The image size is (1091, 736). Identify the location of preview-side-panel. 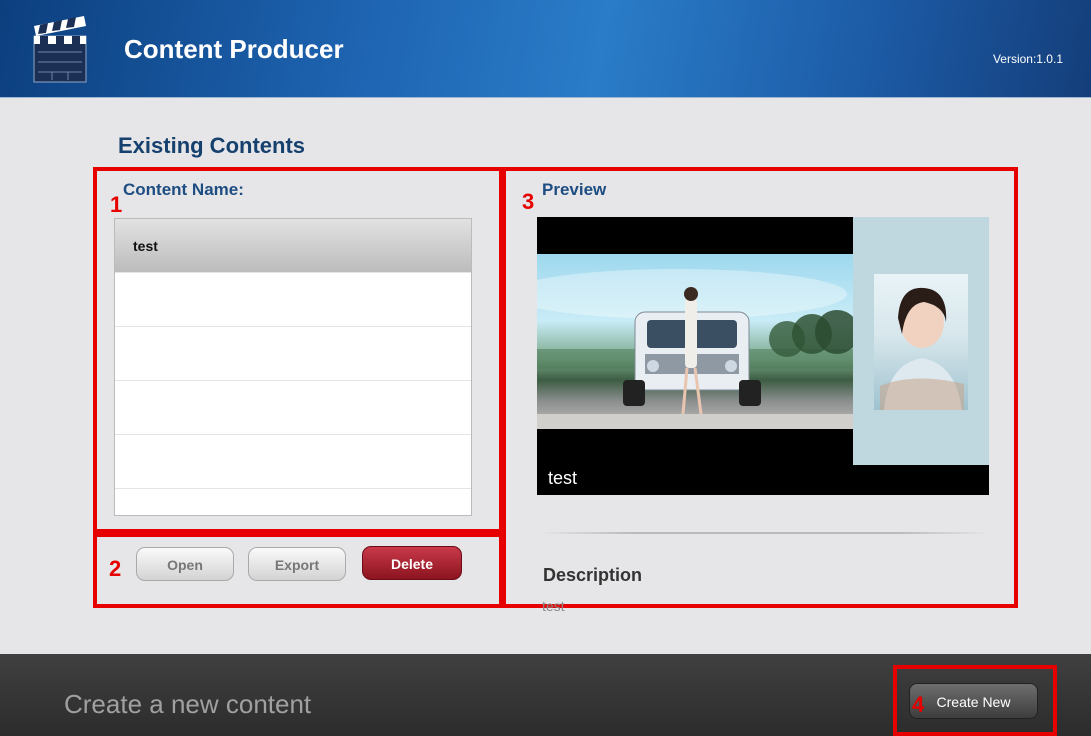
(921, 341).